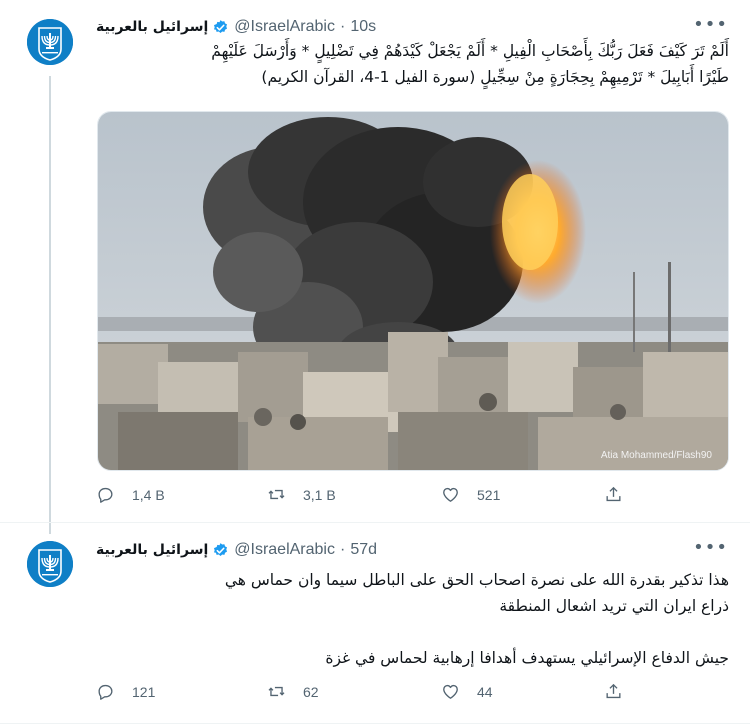  I want to click on like-count: 44, so click(485, 691).